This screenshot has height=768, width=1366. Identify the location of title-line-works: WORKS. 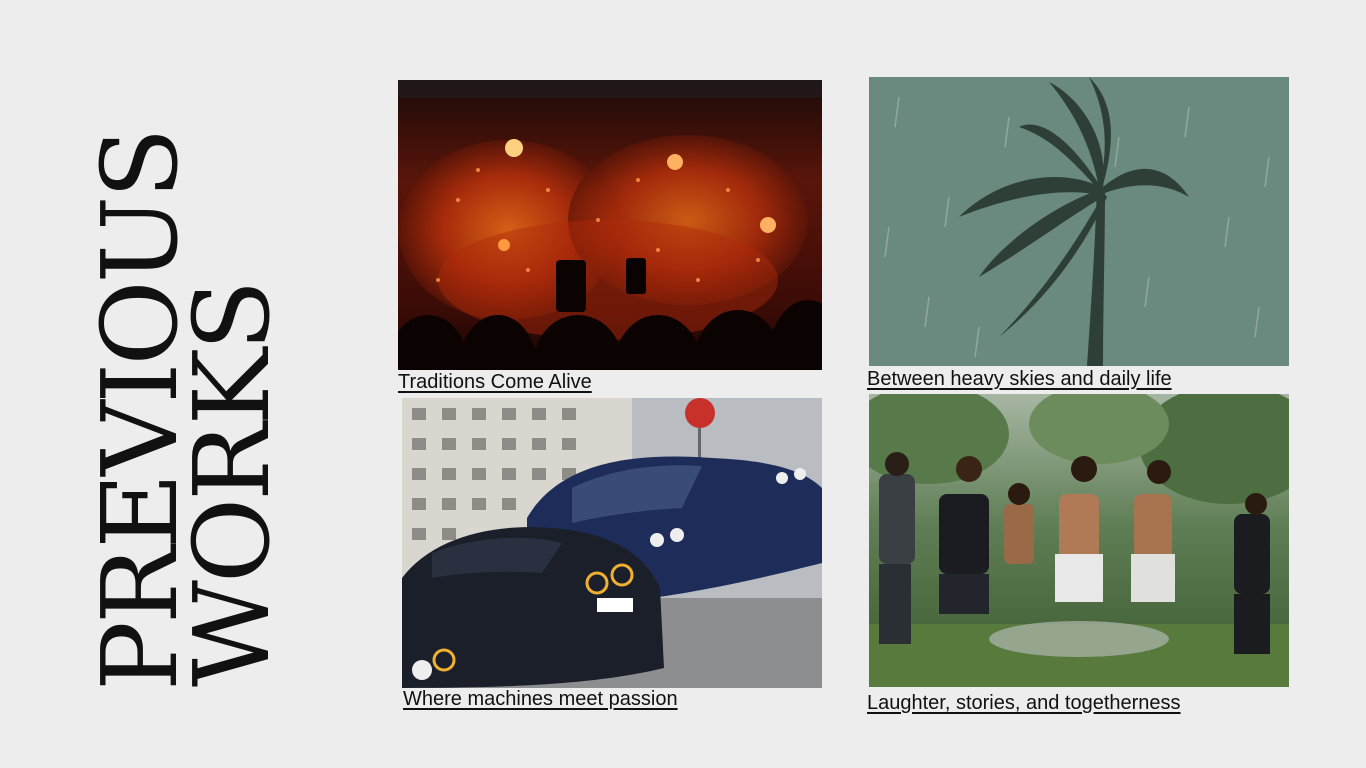
(232, 484).